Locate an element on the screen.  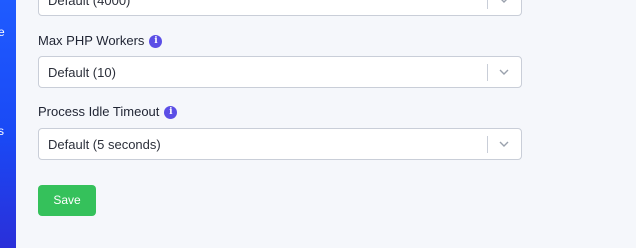
field-label-max-php-workers: Max PHP Workers i is located at coordinates (100, 40).